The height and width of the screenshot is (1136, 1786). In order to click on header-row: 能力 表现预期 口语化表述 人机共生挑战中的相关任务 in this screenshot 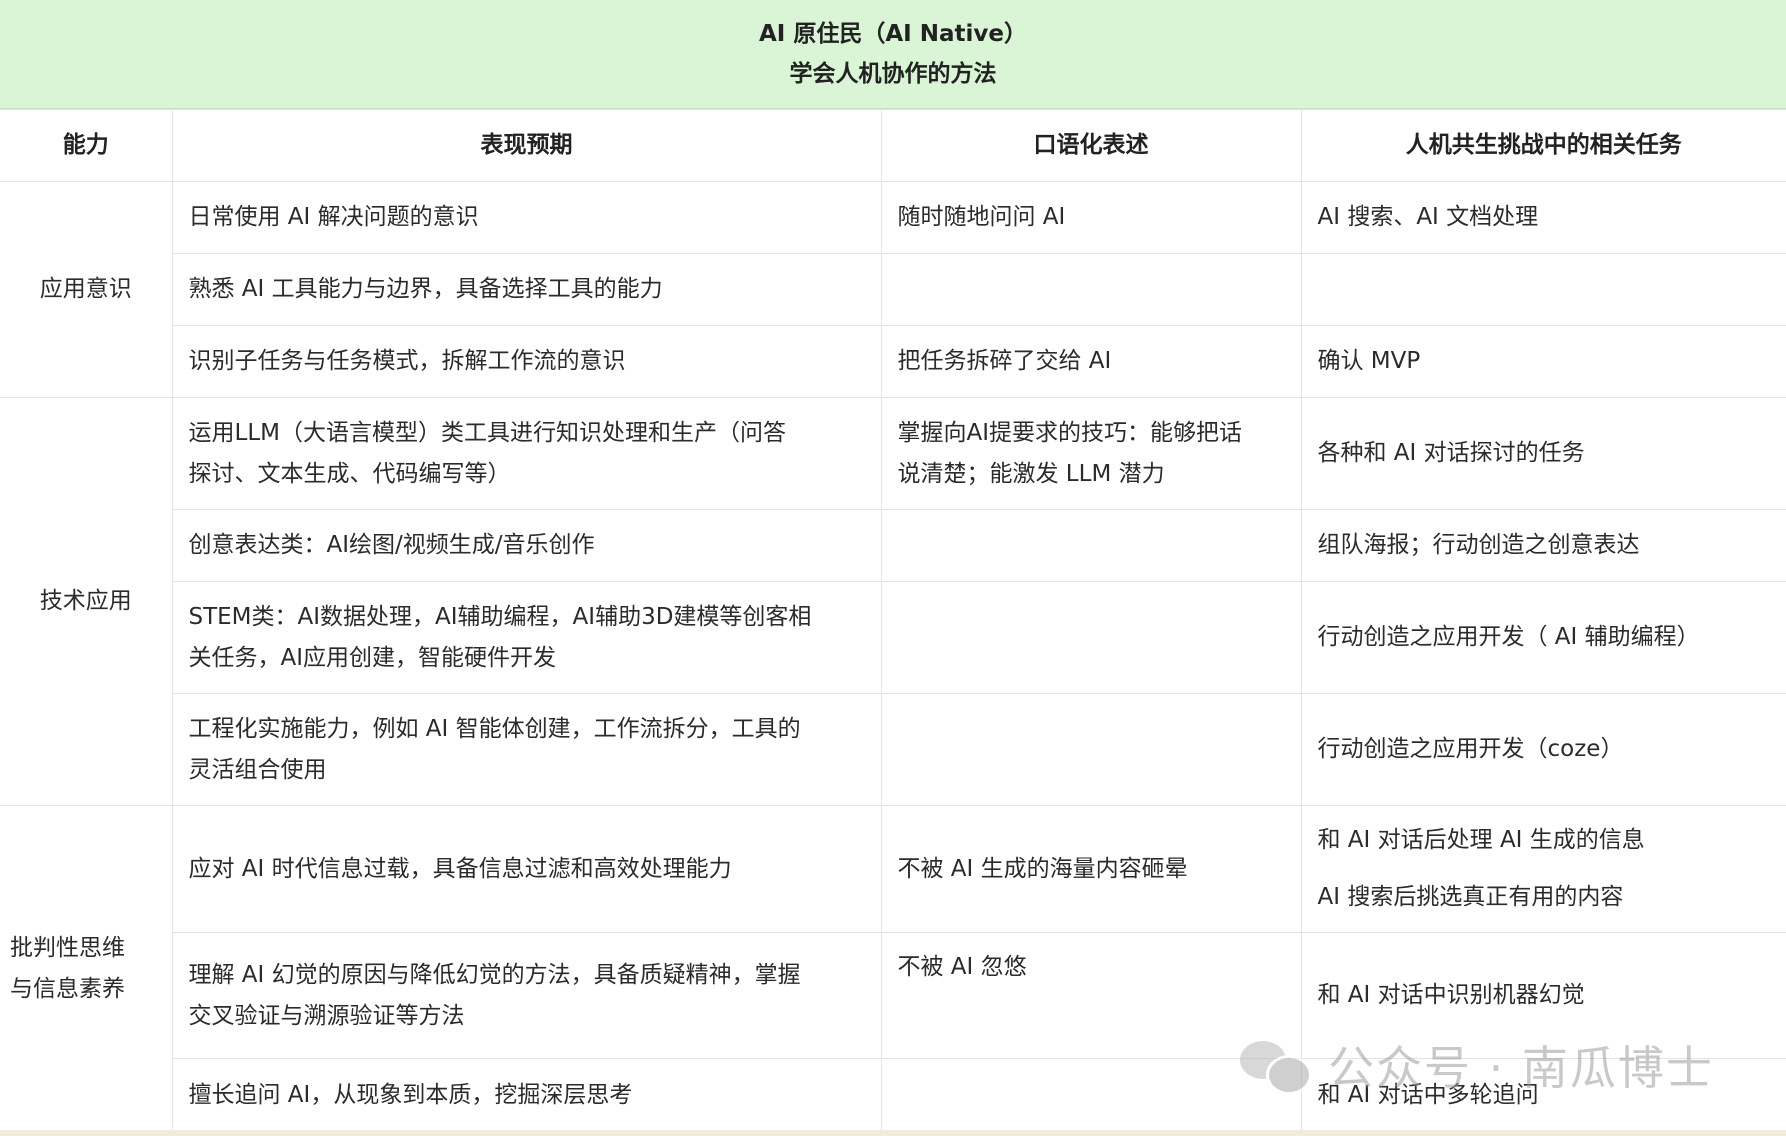, I will do `click(893, 145)`.